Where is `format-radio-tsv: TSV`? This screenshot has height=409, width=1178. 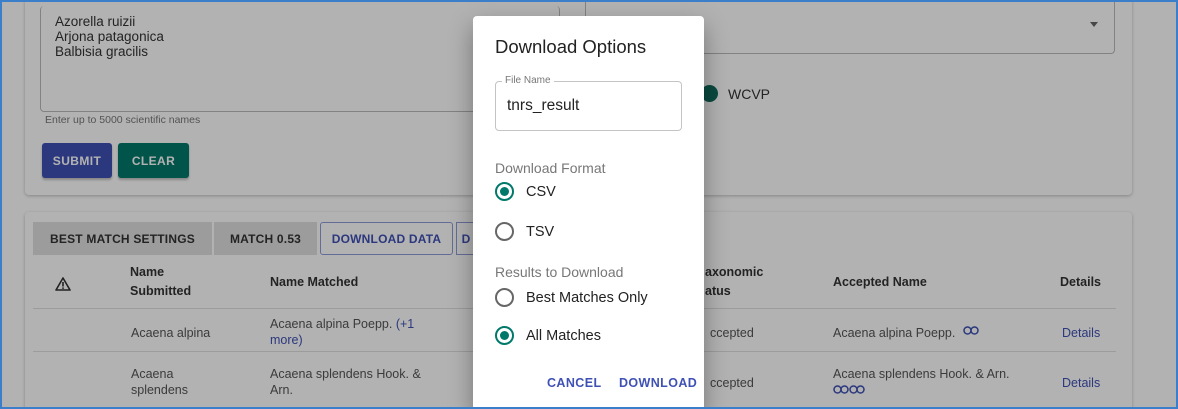
format-radio-tsv: TSV is located at coordinates (524, 231).